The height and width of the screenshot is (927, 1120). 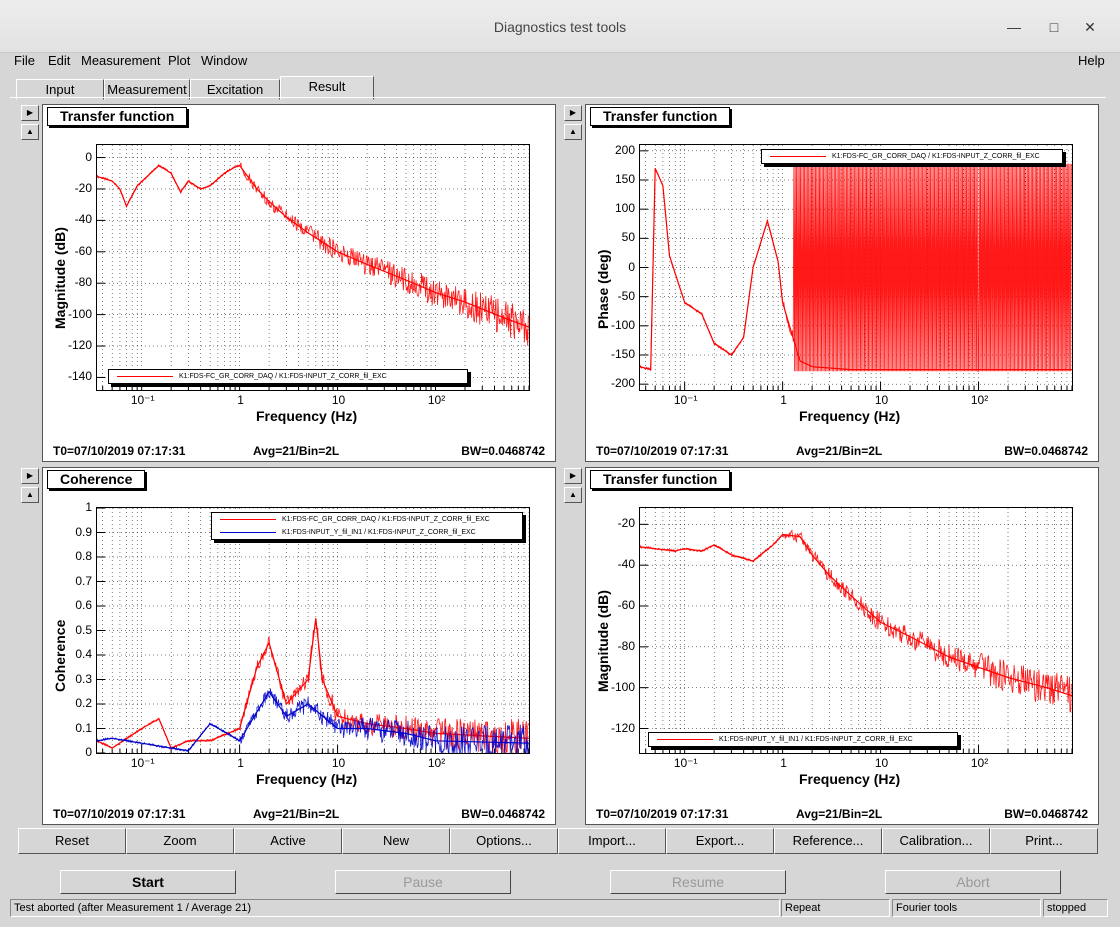 I want to click on status-repeat: Repeat, so click(x=835, y=908).